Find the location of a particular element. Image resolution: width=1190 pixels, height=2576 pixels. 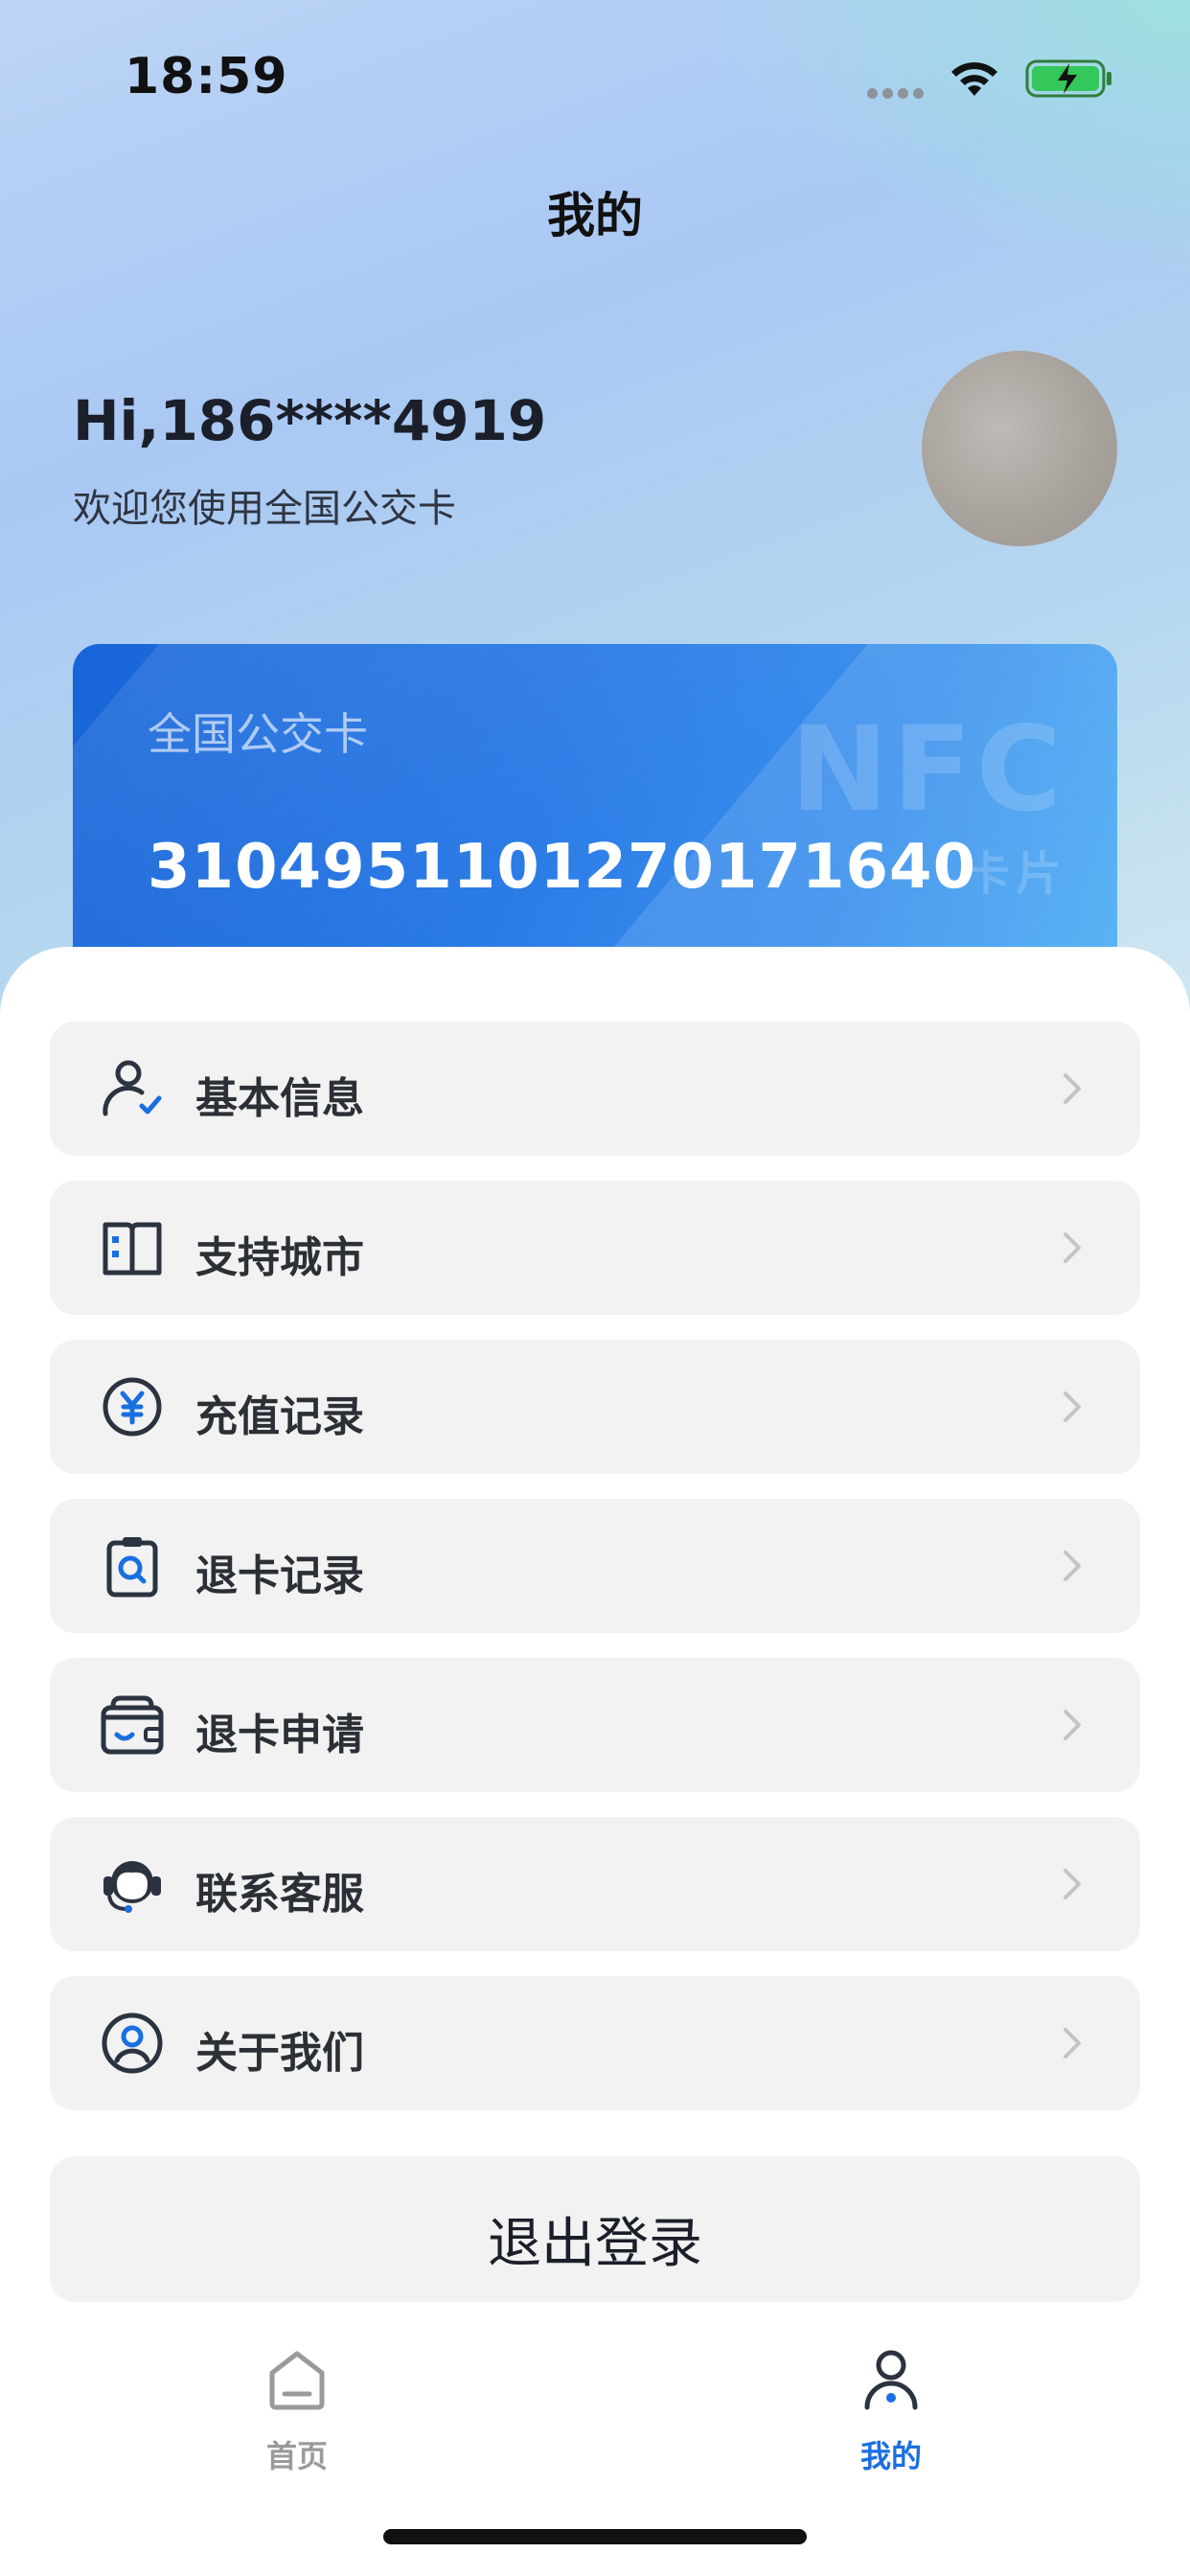

menu-item-about-us: 关于我们 is located at coordinates (595, 2043).